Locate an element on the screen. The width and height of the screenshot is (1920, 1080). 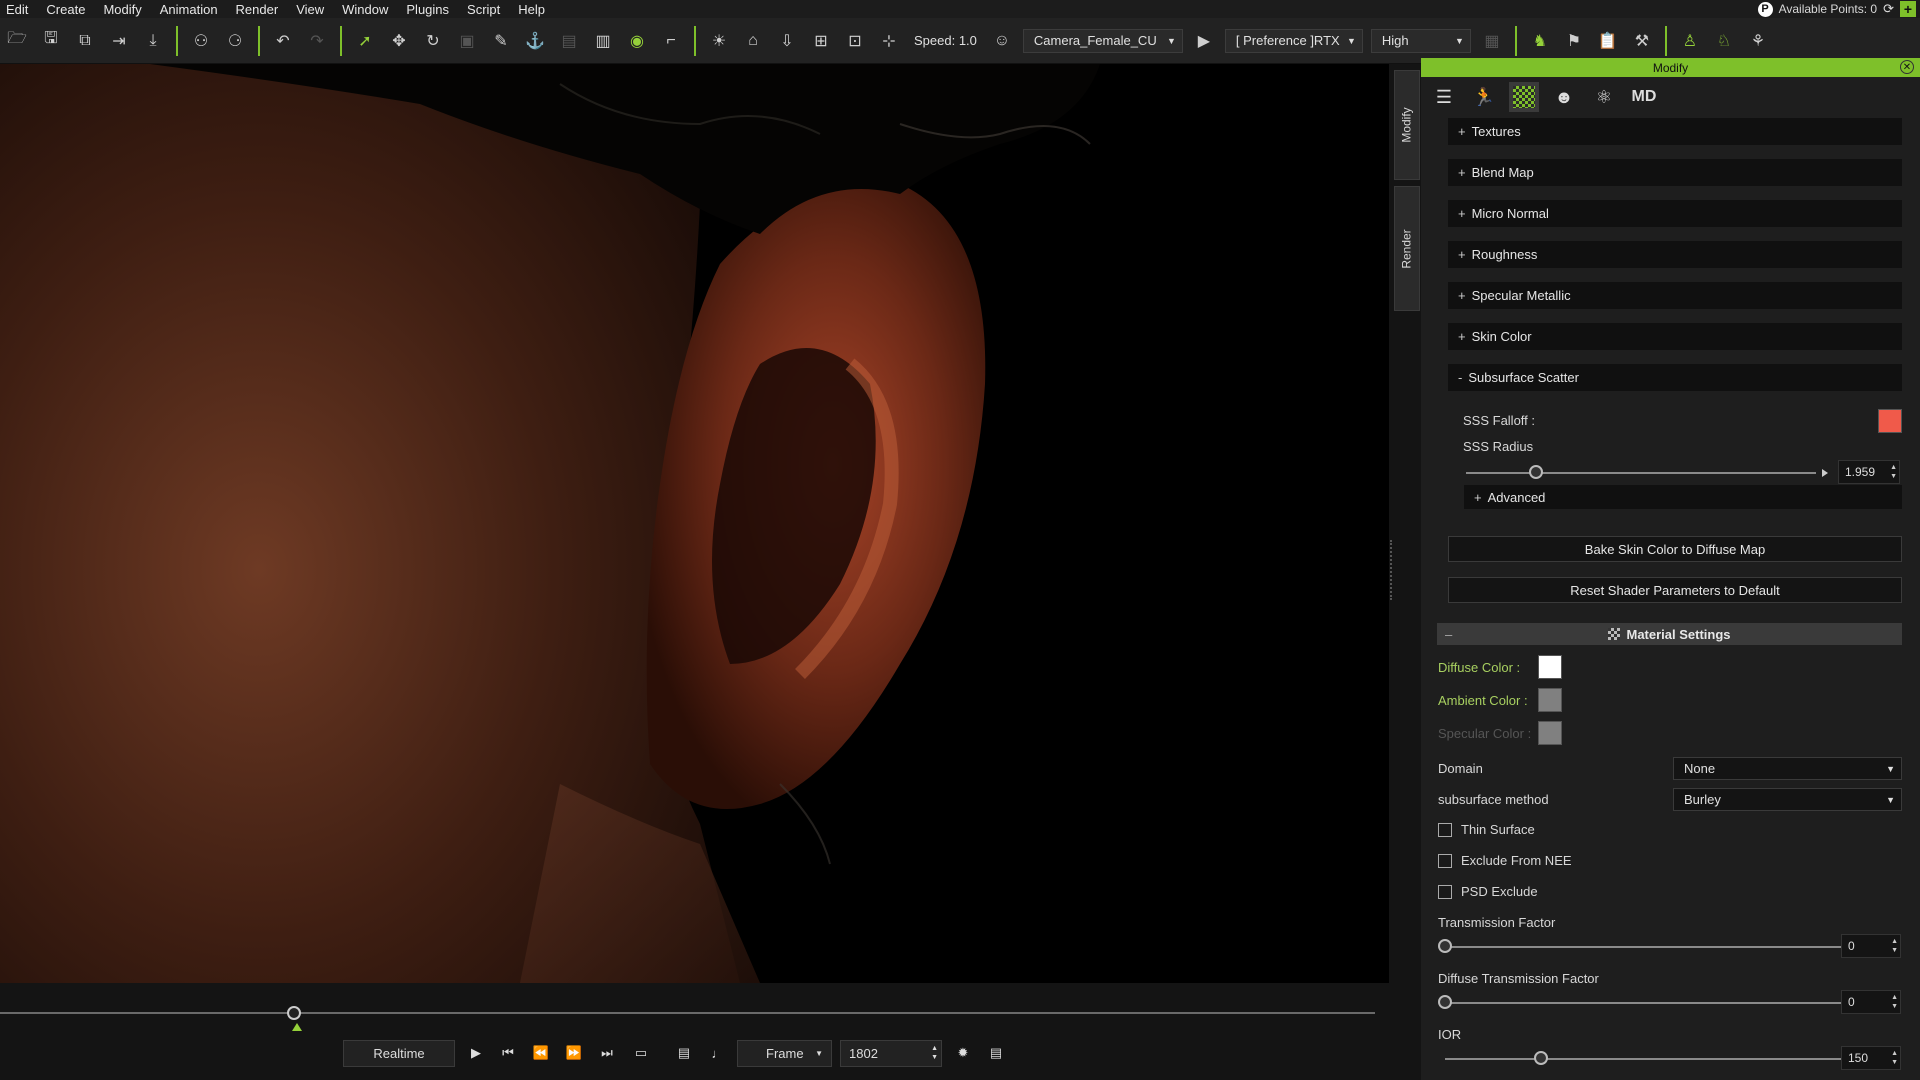
psd-exclude-checkbox is located at coordinates (1445, 892).